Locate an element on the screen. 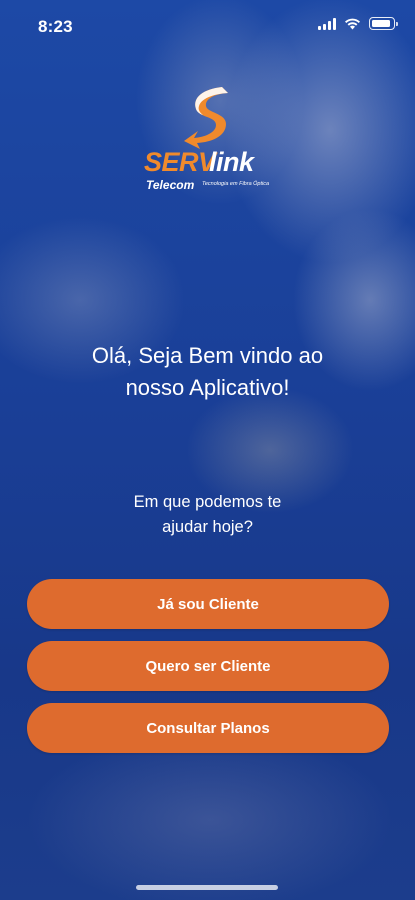  question-line-1: Em que podemos te is located at coordinates (207, 502).